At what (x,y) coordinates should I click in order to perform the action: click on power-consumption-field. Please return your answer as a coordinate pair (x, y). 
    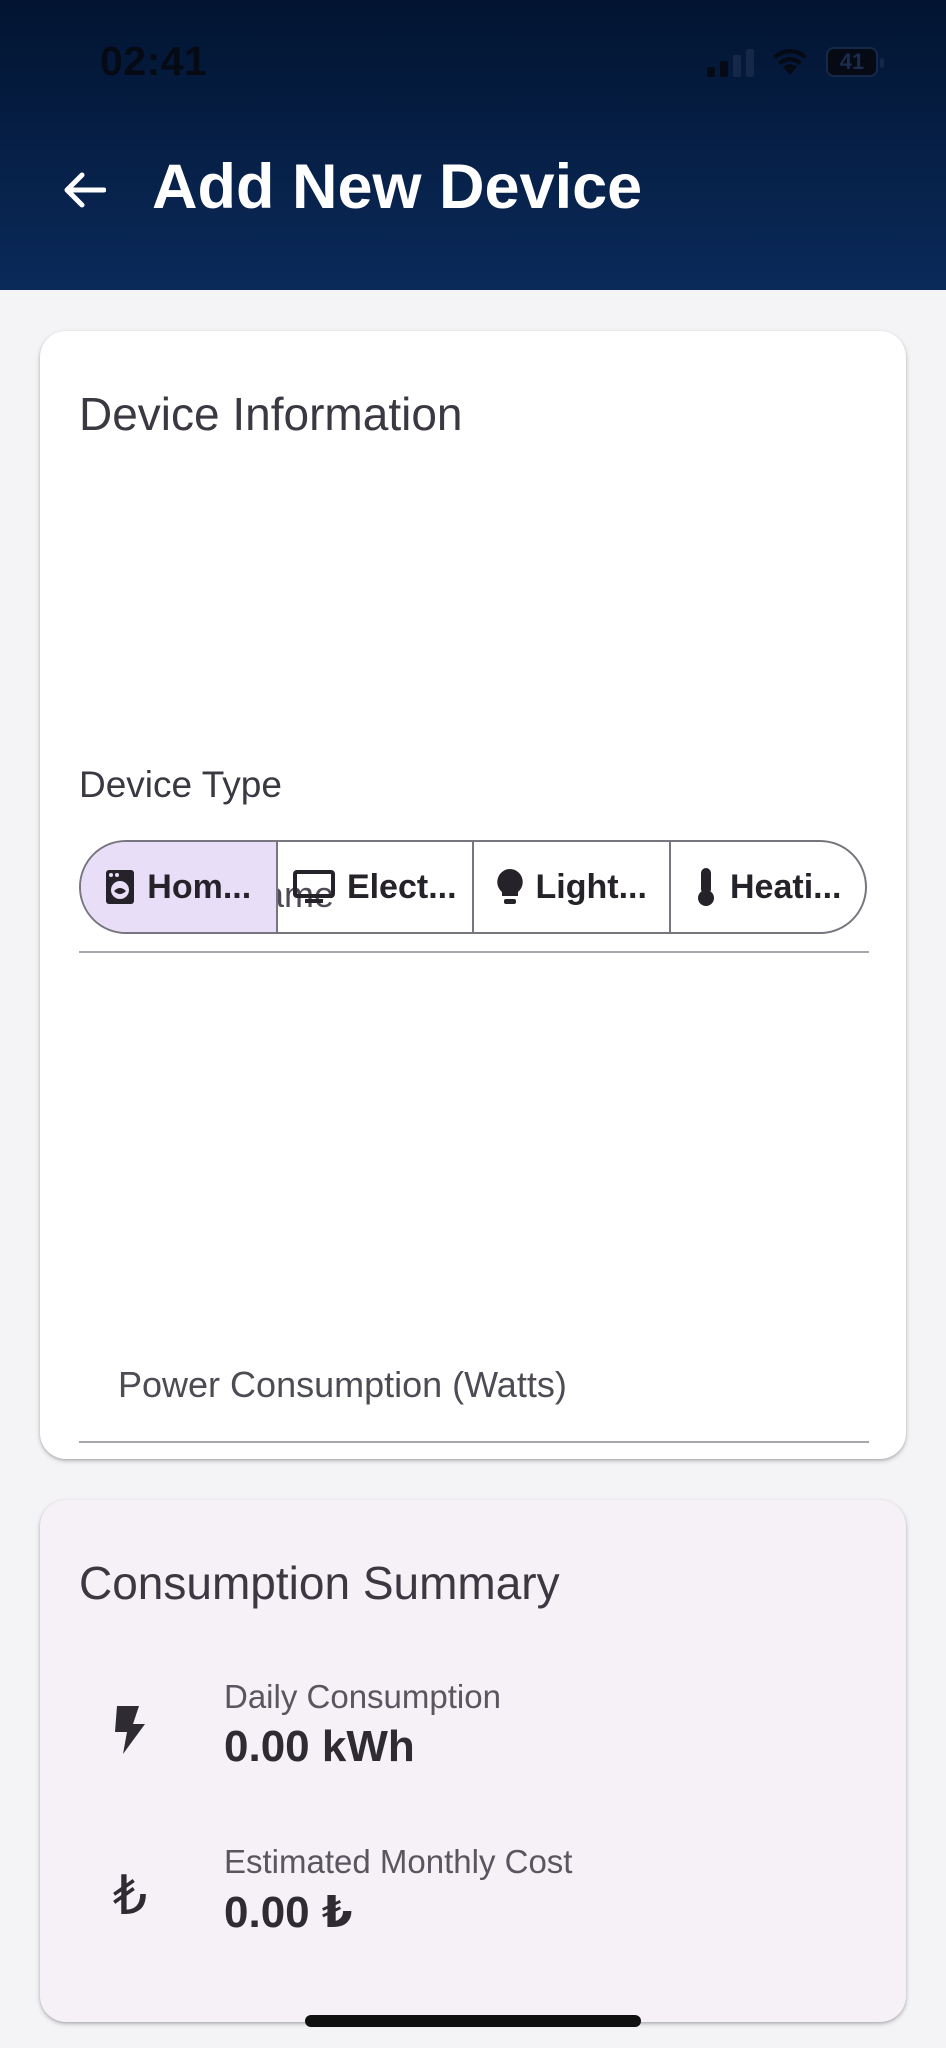
    Looking at the image, I should click on (474, 1386).